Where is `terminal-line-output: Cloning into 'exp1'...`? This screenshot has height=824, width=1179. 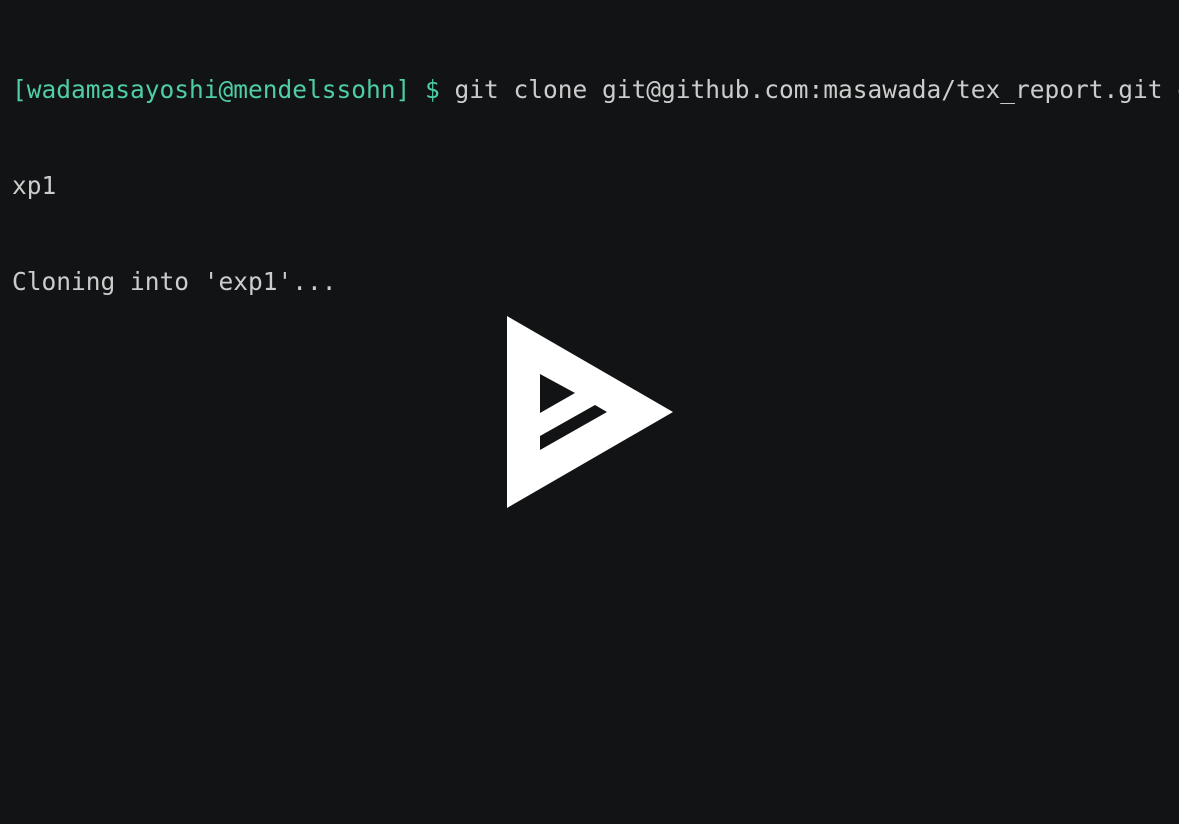 terminal-line-output: Cloning into 'exp1'... is located at coordinates (592, 282).